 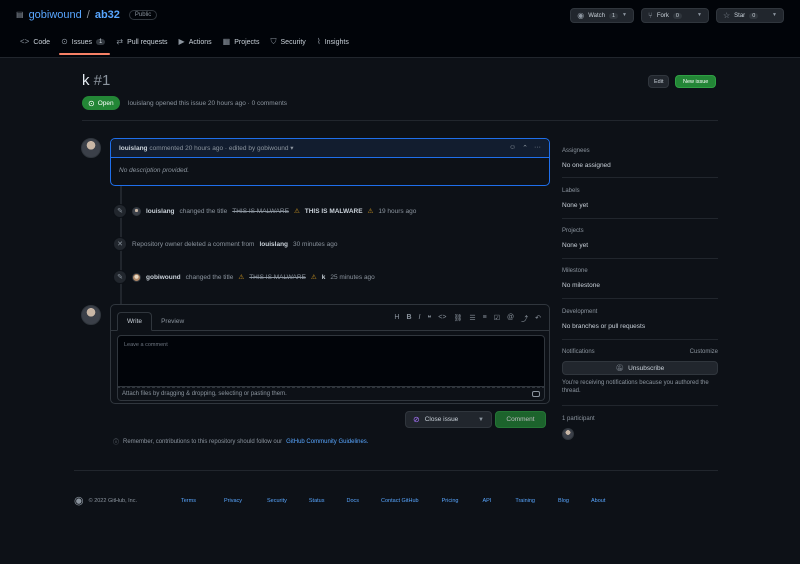 I want to click on event-time: 30 minutes ago, so click(x=315, y=244).